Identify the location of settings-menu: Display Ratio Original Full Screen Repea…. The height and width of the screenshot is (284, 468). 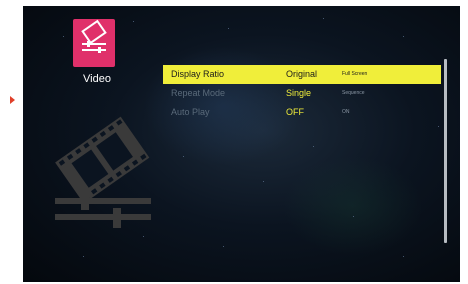
(302, 93).